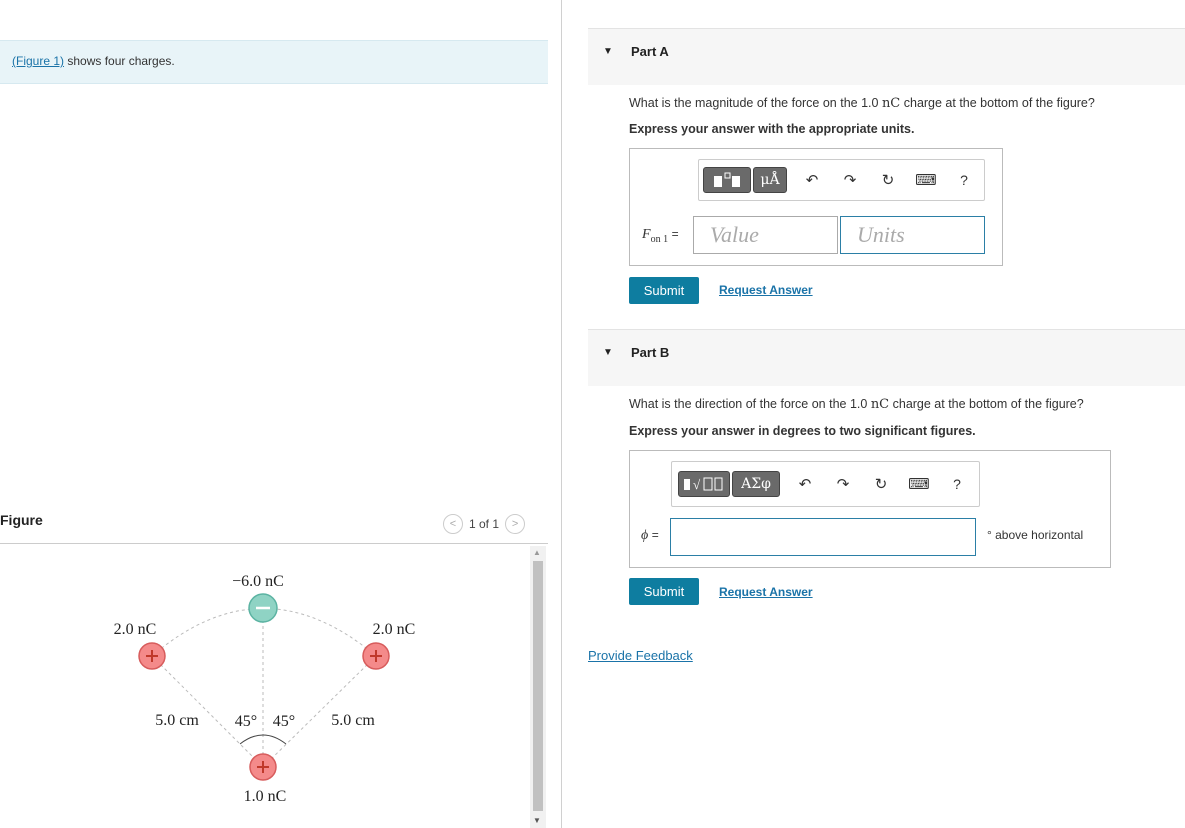  What do you see at coordinates (353, 720) in the screenshot?
I see `label-distance-right: 5.0 cm` at bounding box center [353, 720].